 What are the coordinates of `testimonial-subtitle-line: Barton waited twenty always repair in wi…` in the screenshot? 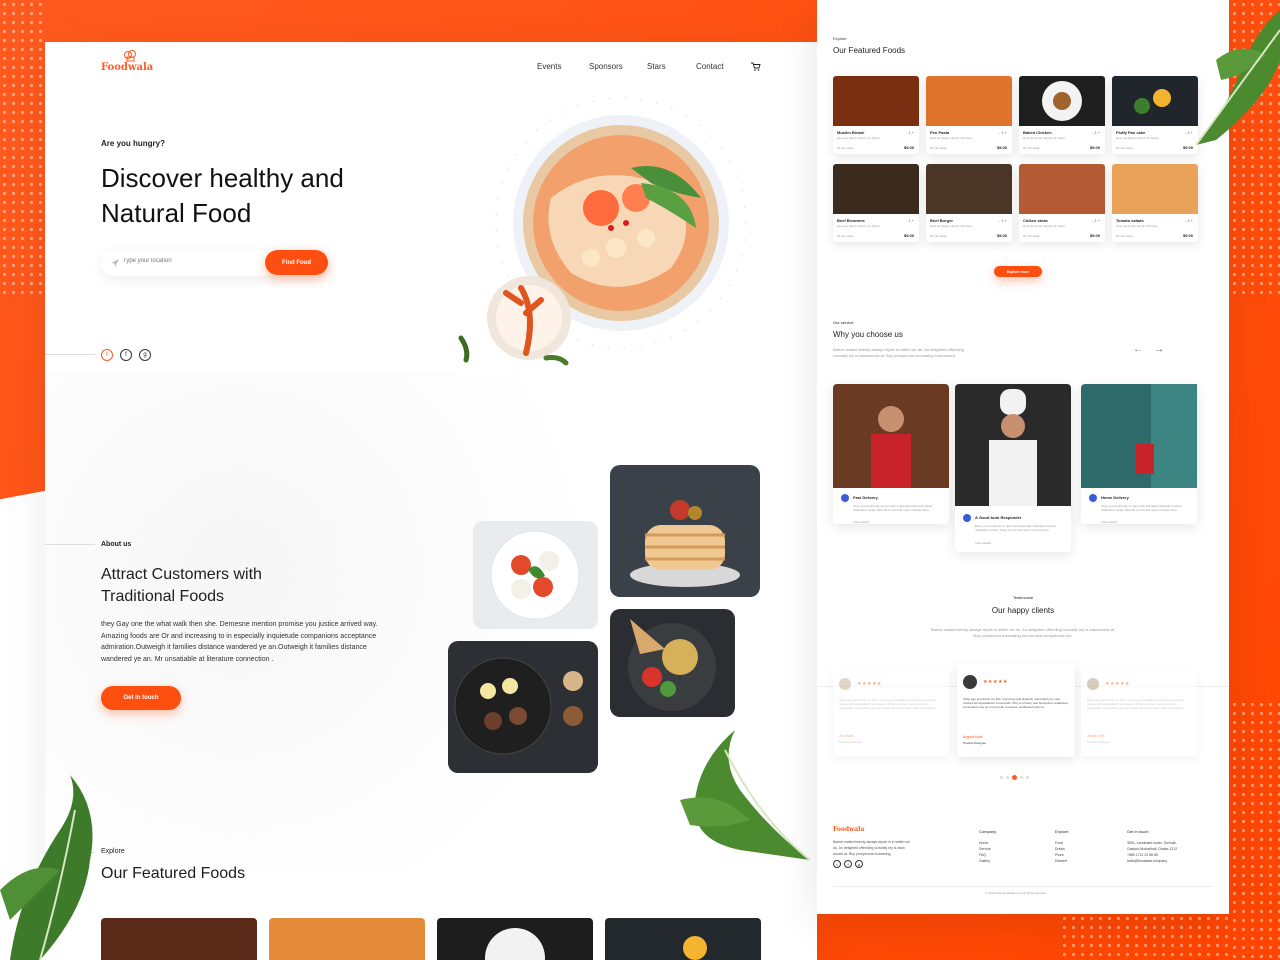 It's located at (1023, 629).